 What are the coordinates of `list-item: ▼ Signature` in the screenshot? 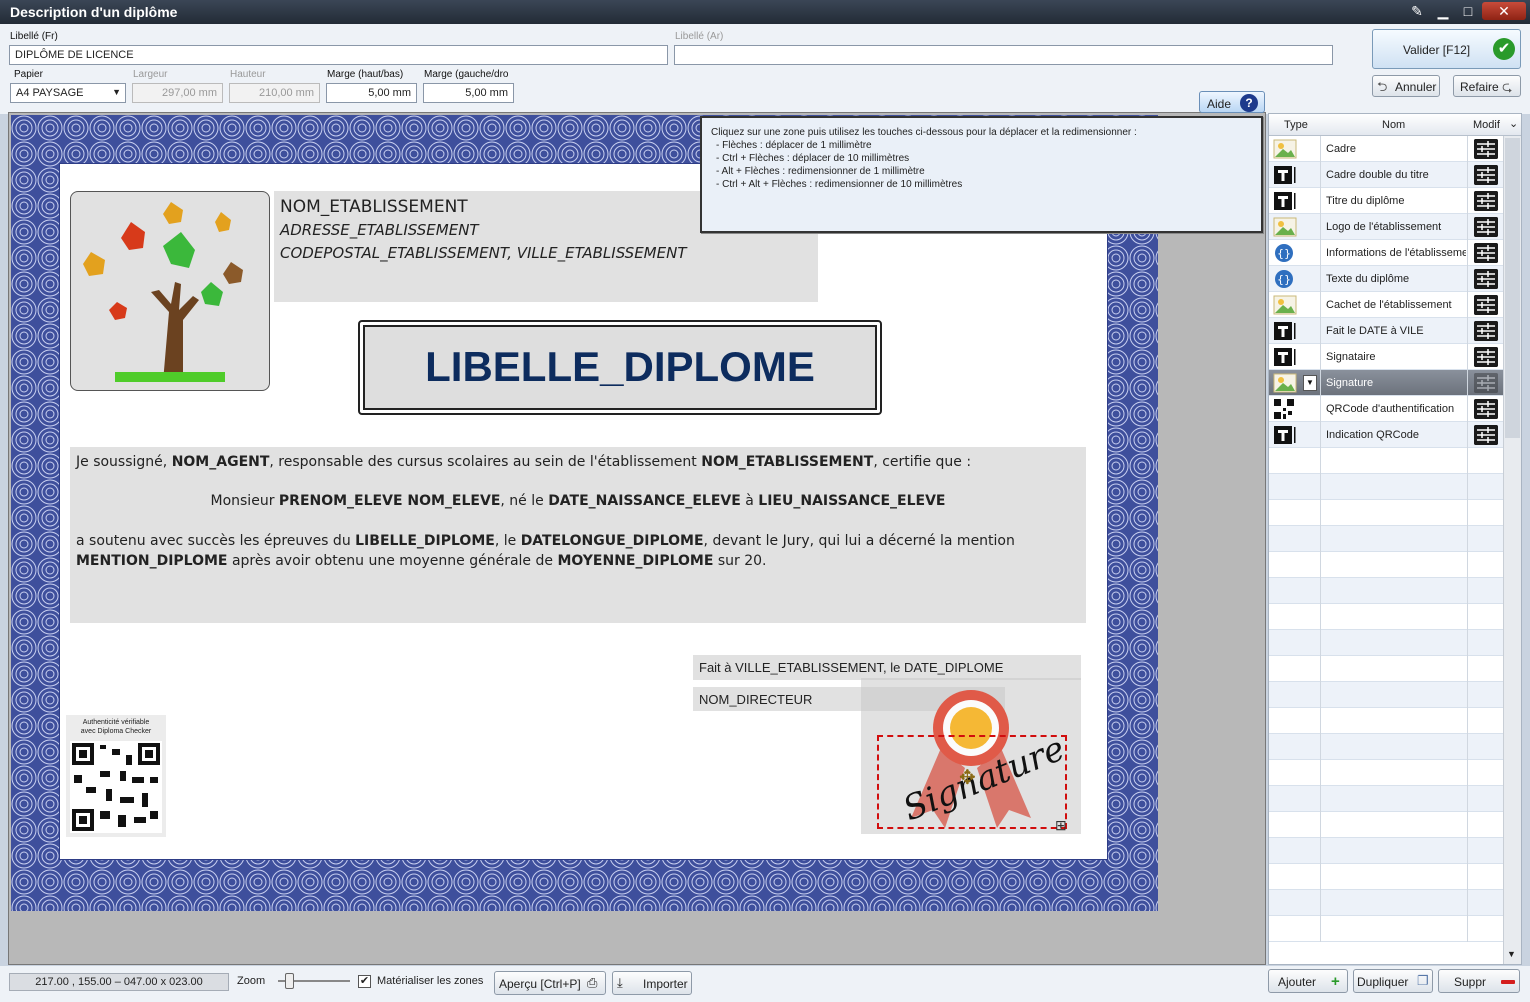 It's located at (1386, 383).